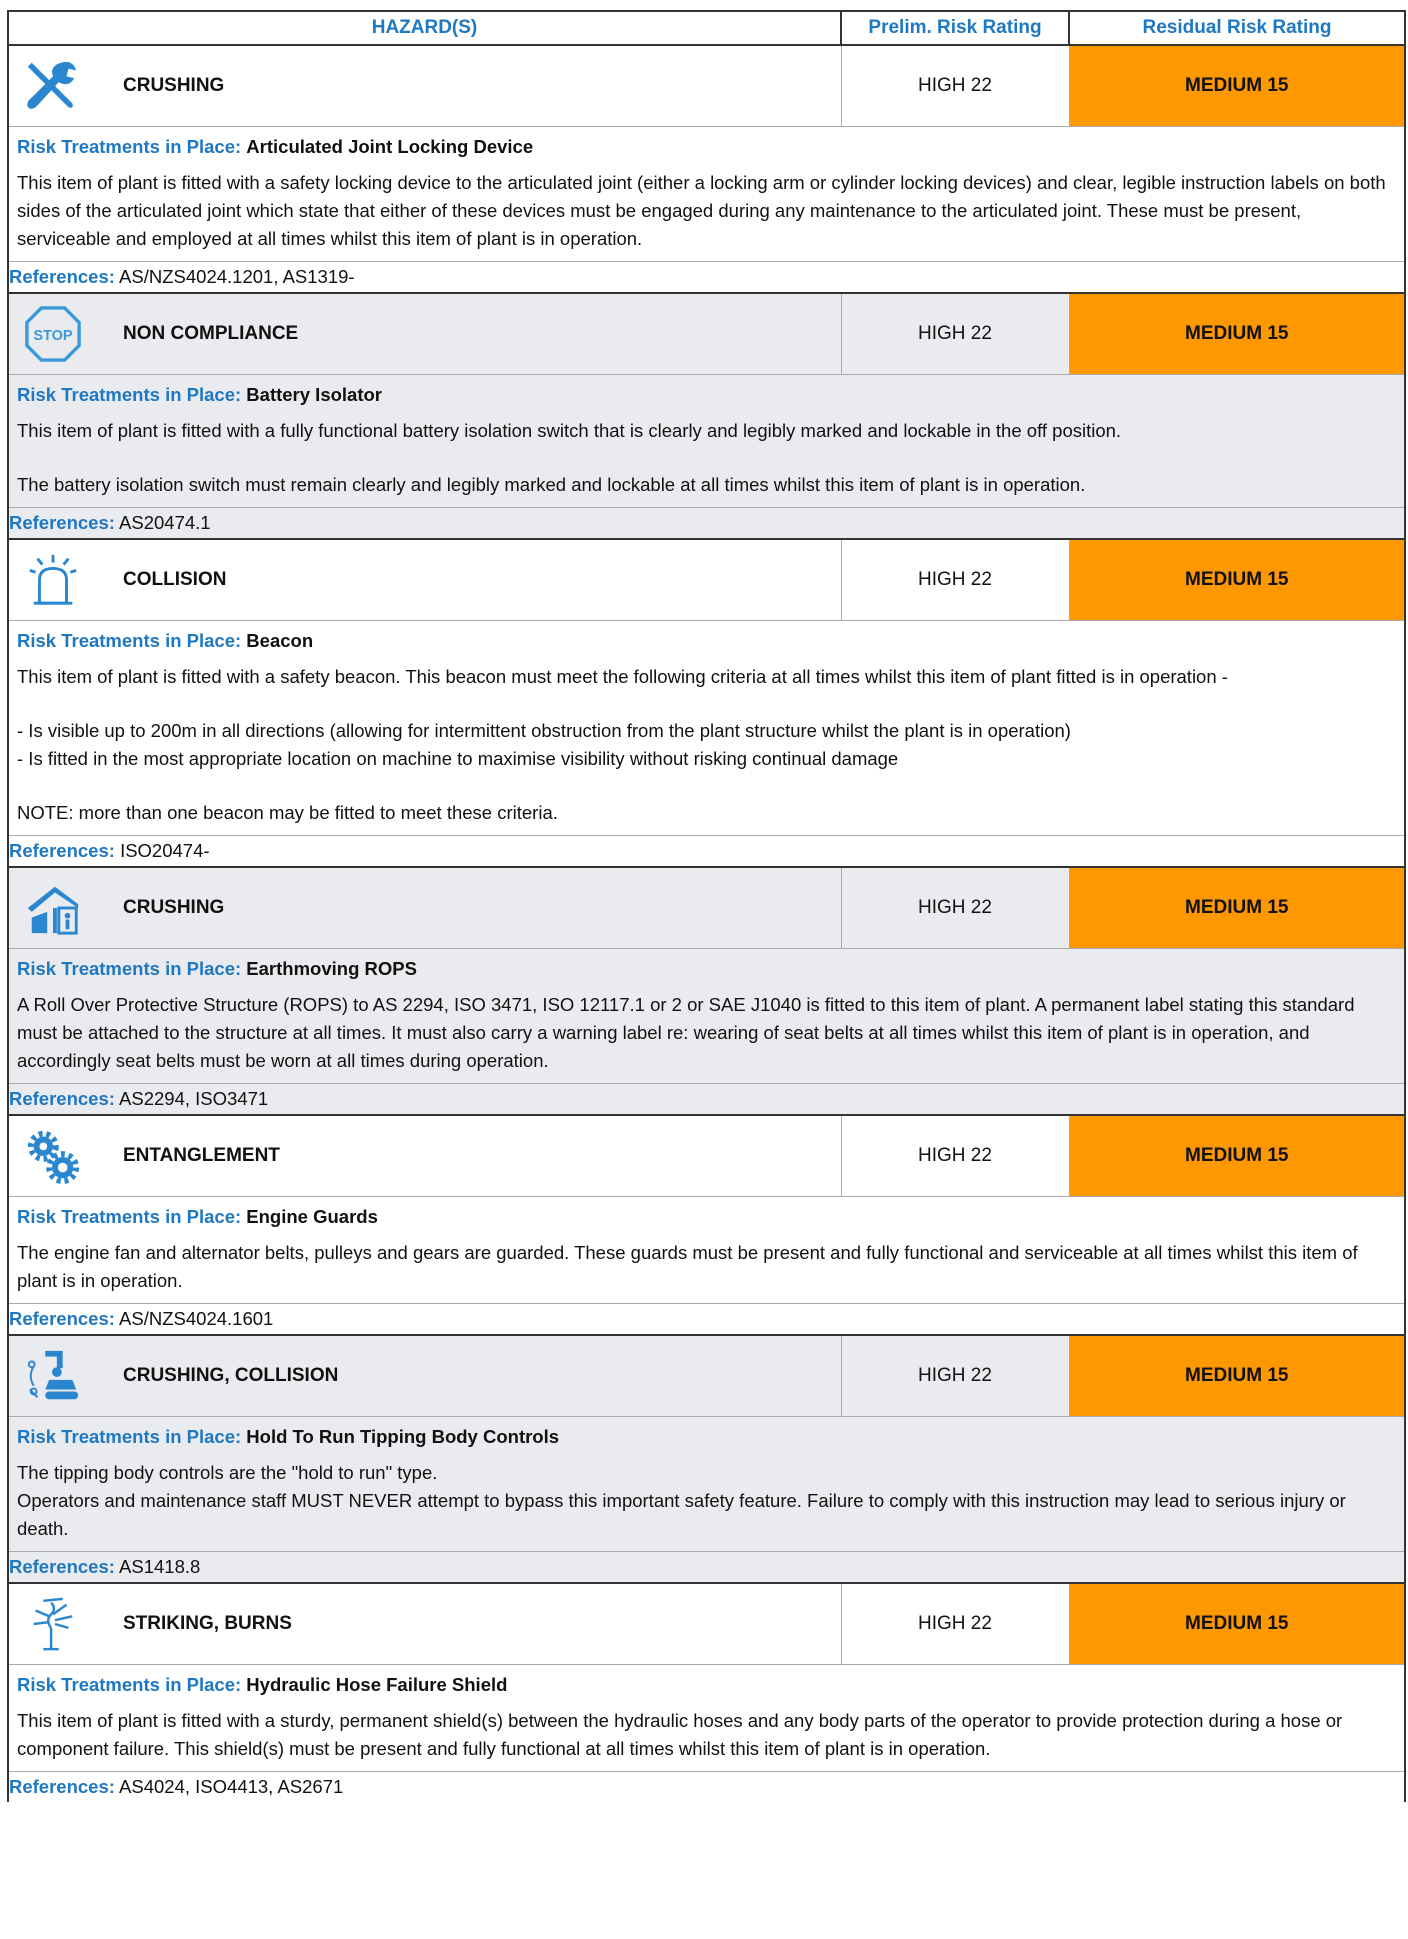 This screenshot has width=1408, height=1939. I want to click on references-row: References: AS1418.8, so click(706, 1567).